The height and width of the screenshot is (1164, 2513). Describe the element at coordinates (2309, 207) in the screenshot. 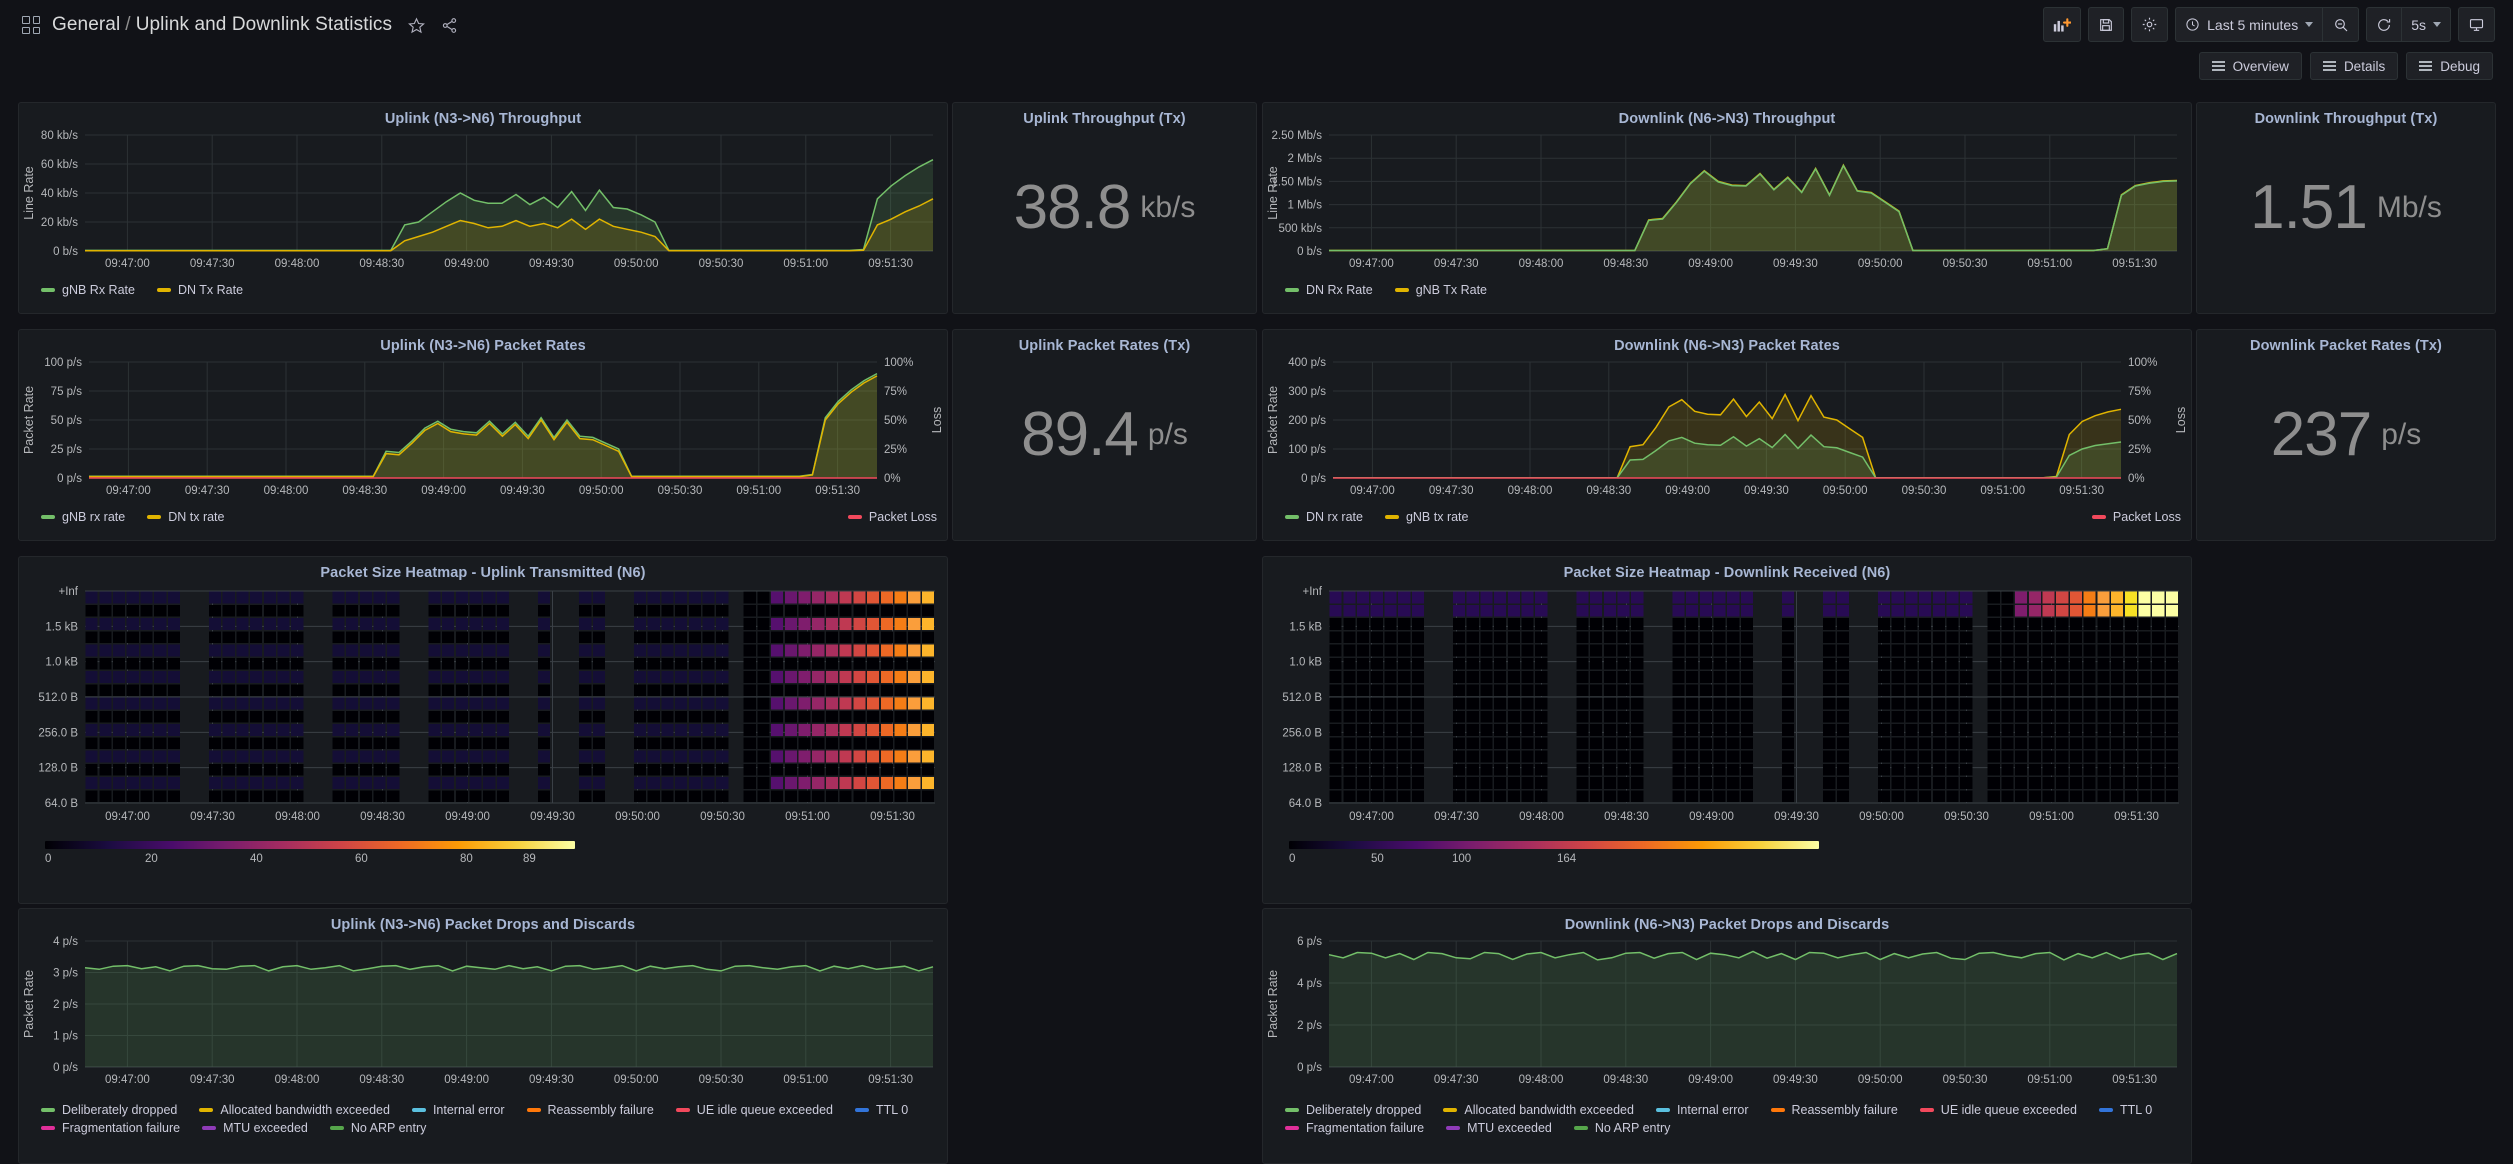

I see `stat-value: 1.51` at that location.